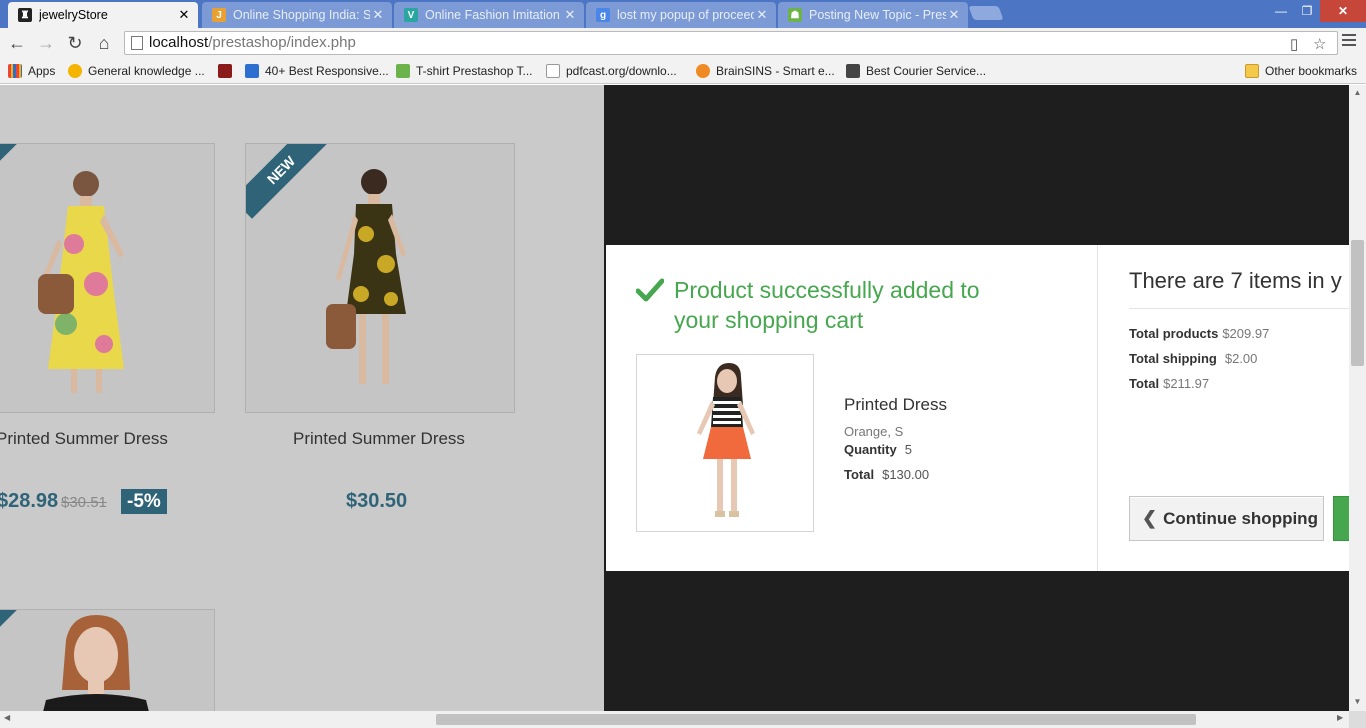 The image size is (1366, 728). I want to click on cart-total-row: Total $211.97, so click(1169, 383).